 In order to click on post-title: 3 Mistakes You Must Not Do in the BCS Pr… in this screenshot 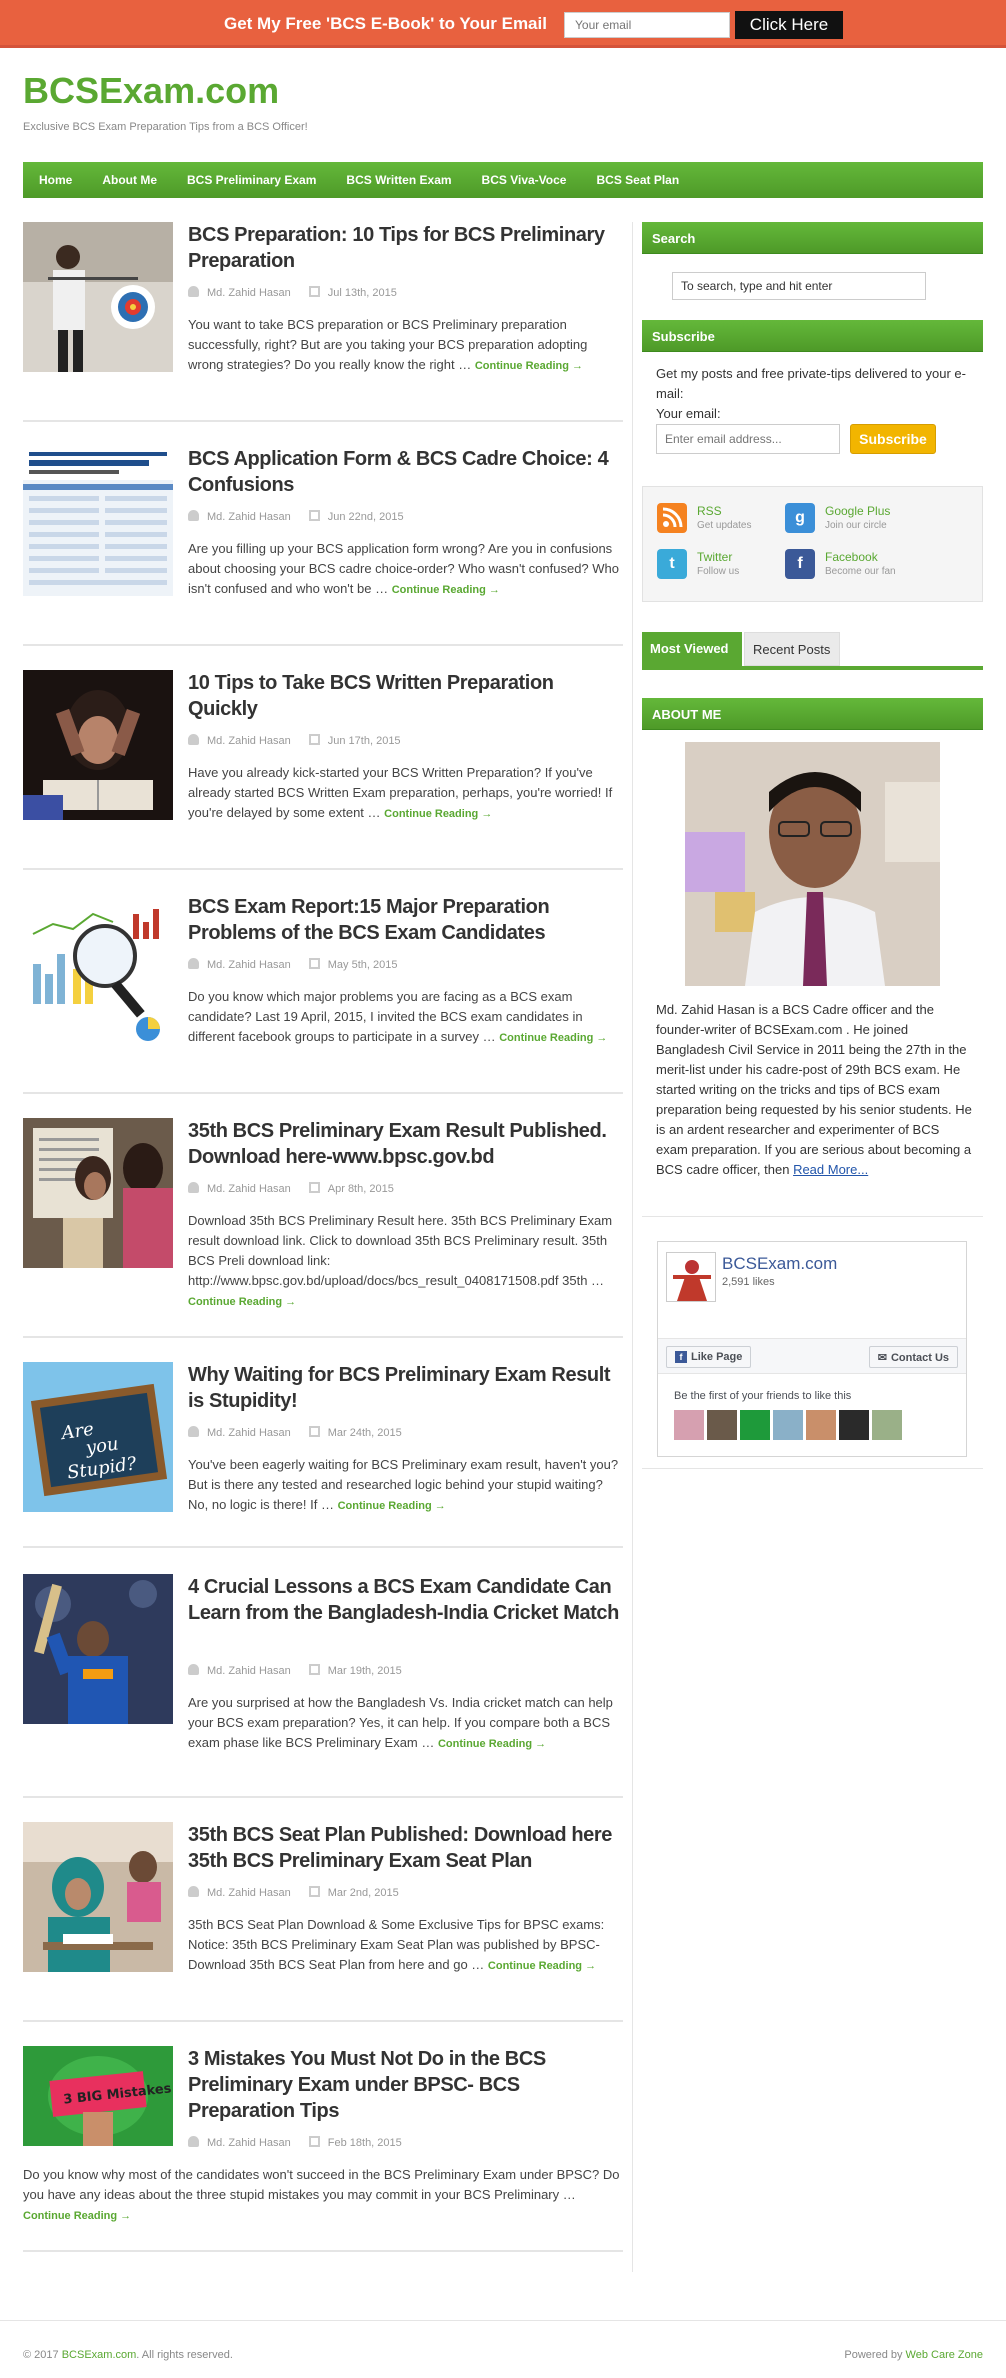, I will do `click(405, 2085)`.